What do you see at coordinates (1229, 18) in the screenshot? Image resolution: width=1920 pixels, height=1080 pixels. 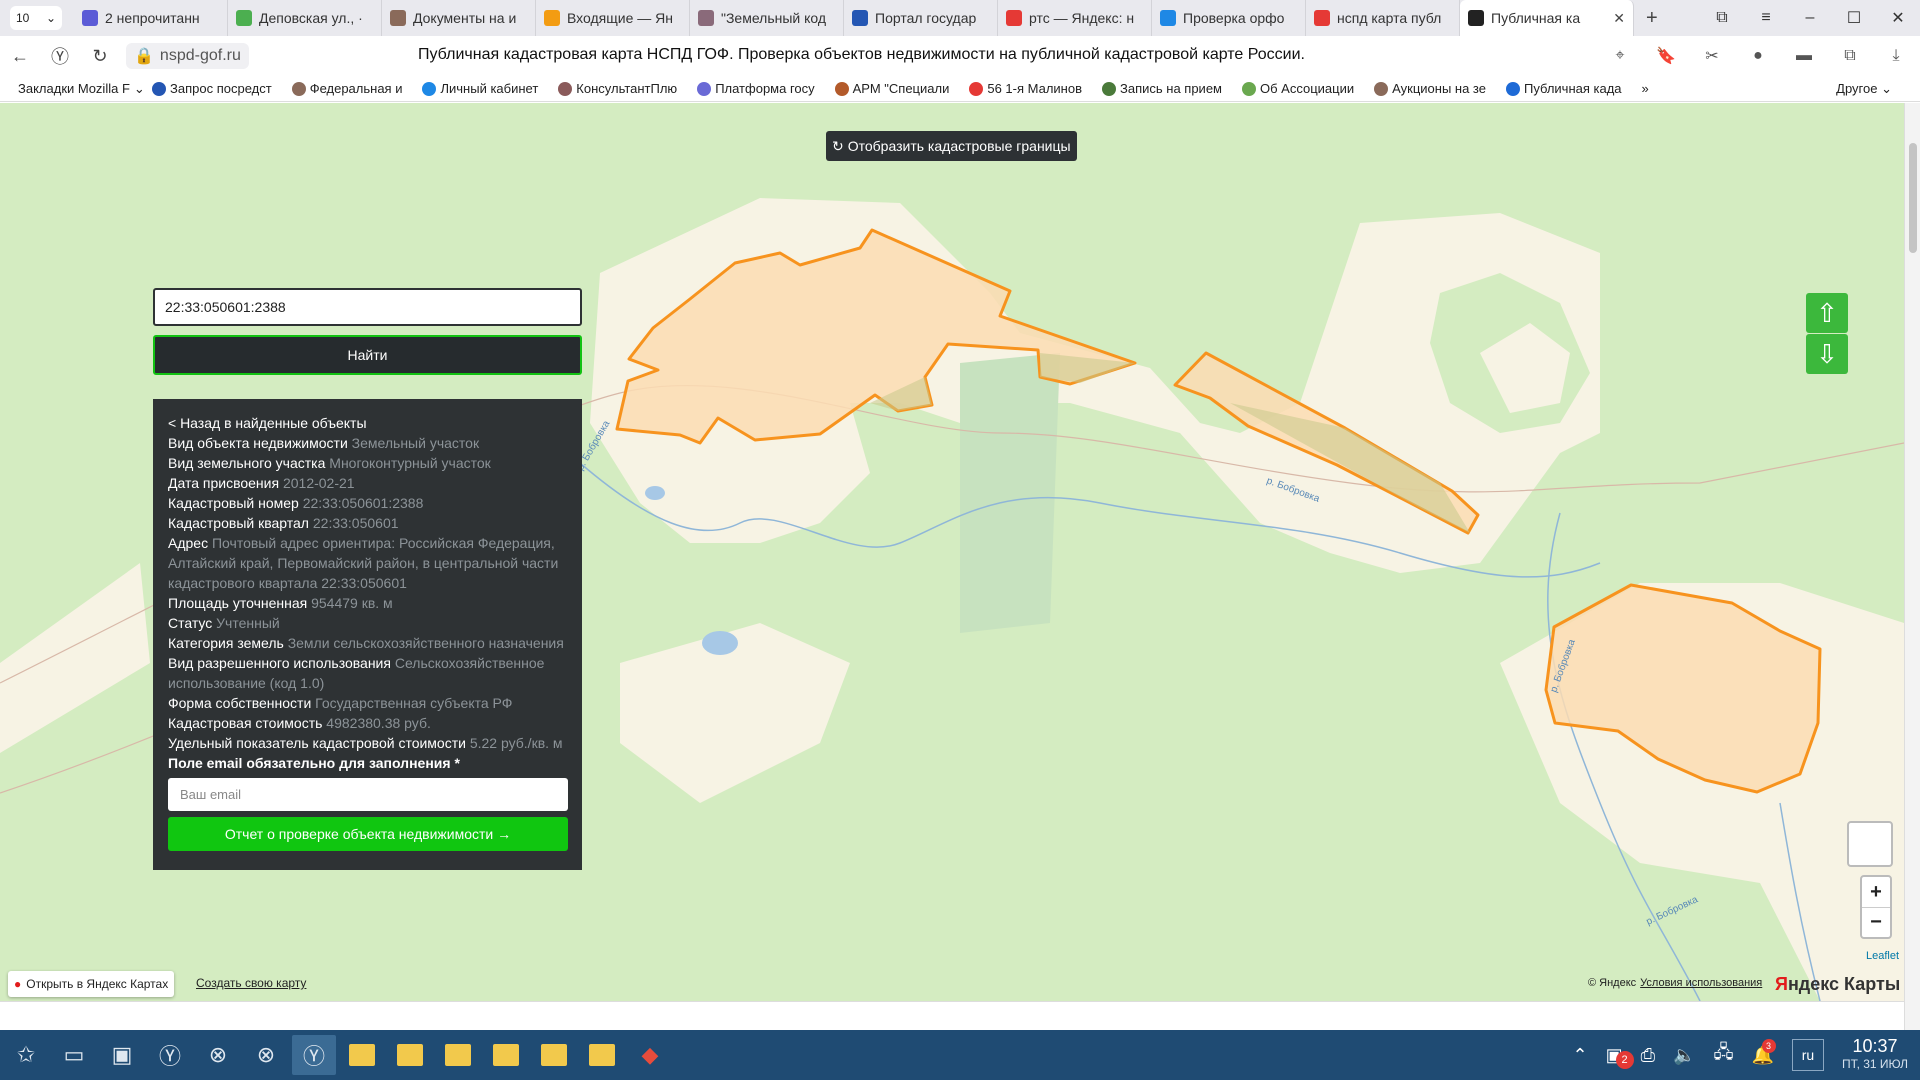 I see `tab-8: Проверка орфо` at bounding box center [1229, 18].